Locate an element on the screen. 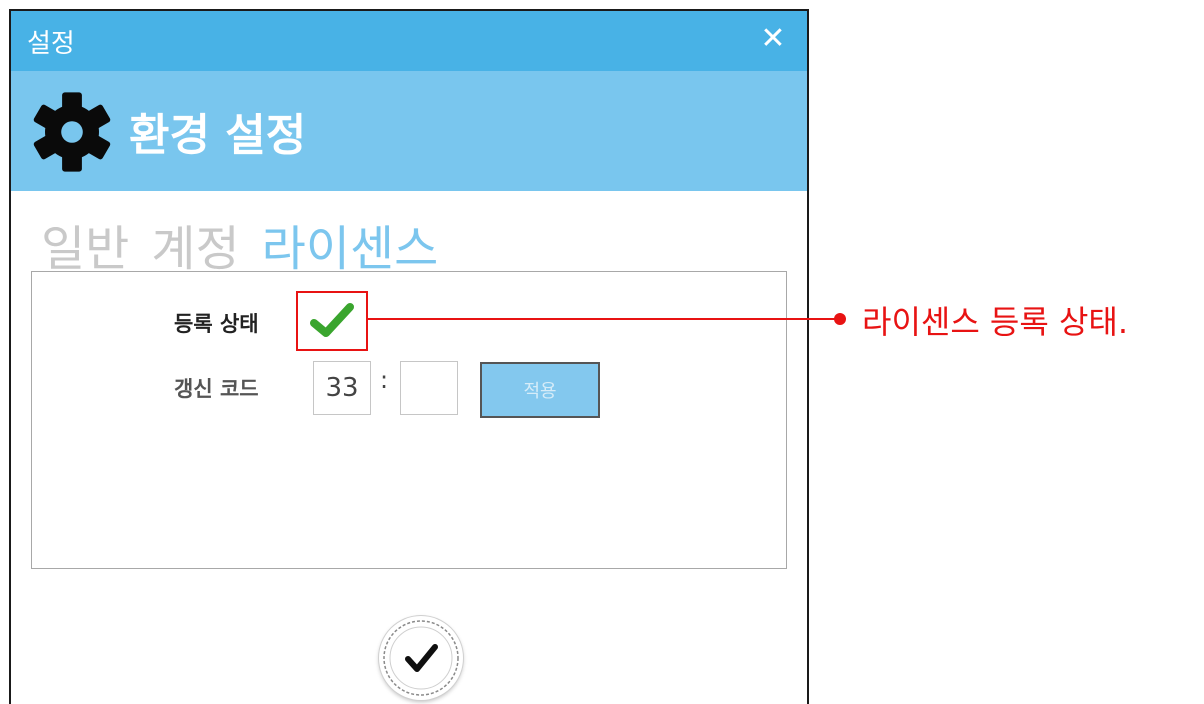 The width and height of the screenshot is (1204, 704). callout-text: 라이센스 등록 상태. is located at coordinates (995, 322).